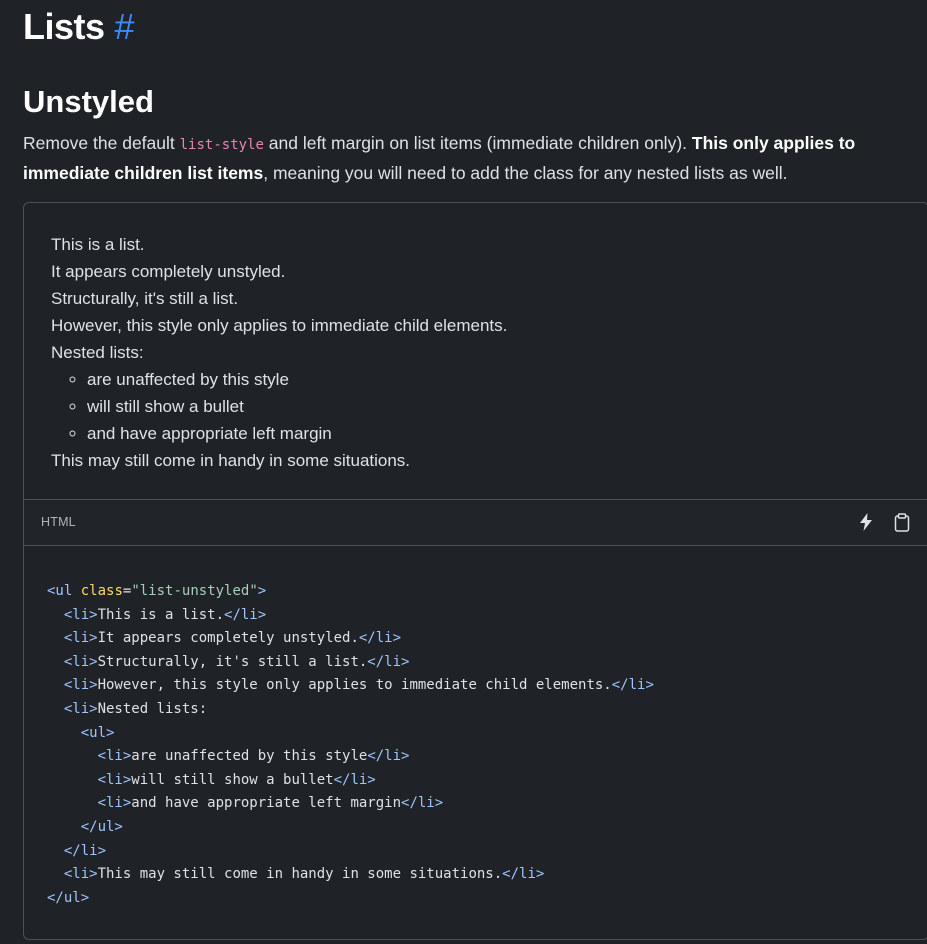  Describe the element at coordinates (168, 271) in the screenshot. I see `list-item: It appears completely unstyled.` at that location.